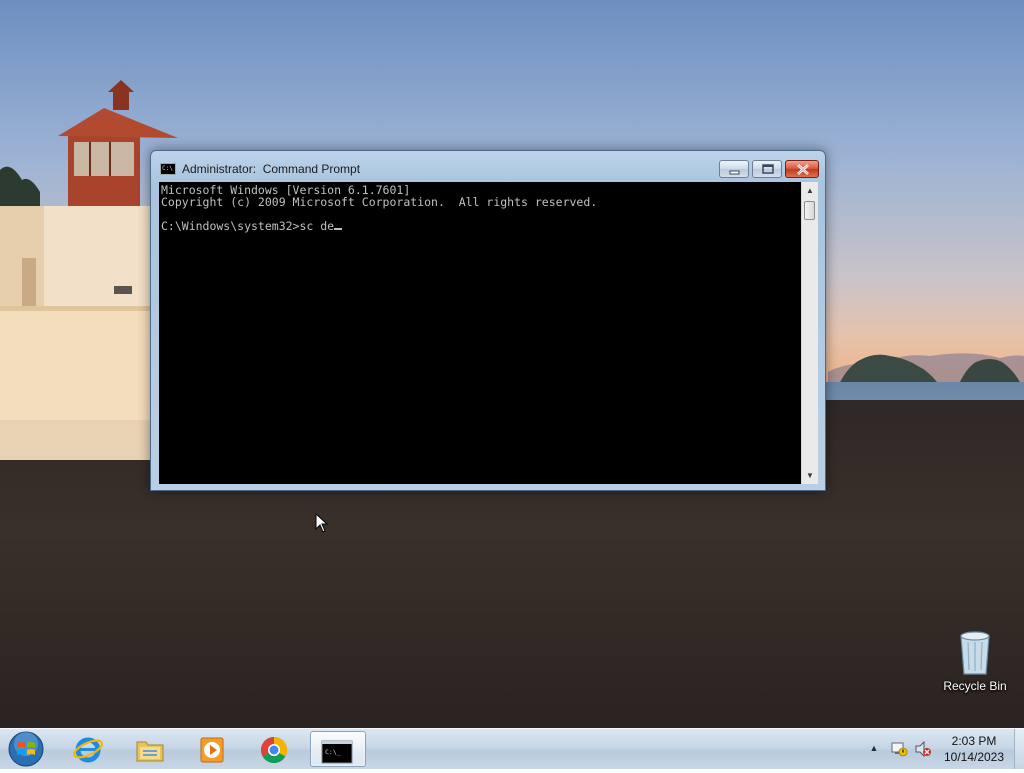 This screenshot has height=773, width=1024. I want to click on taskbar-command-prompt: C:\_, so click(338, 749).